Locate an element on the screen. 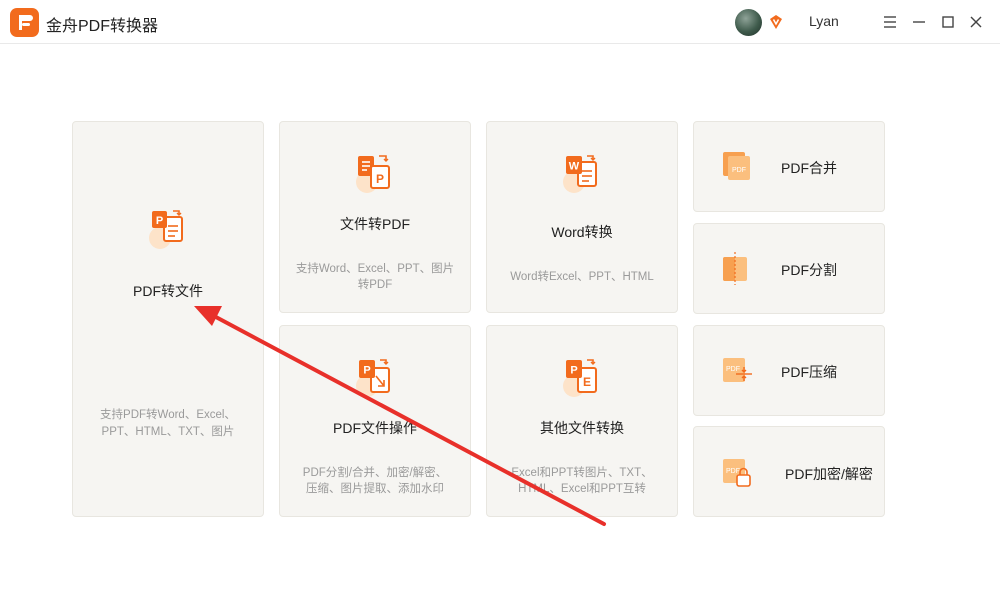 The height and width of the screenshot is (612, 1000). card-desc-line: 支持Word、Excel、PPT、图片 is located at coordinates (375, 269).